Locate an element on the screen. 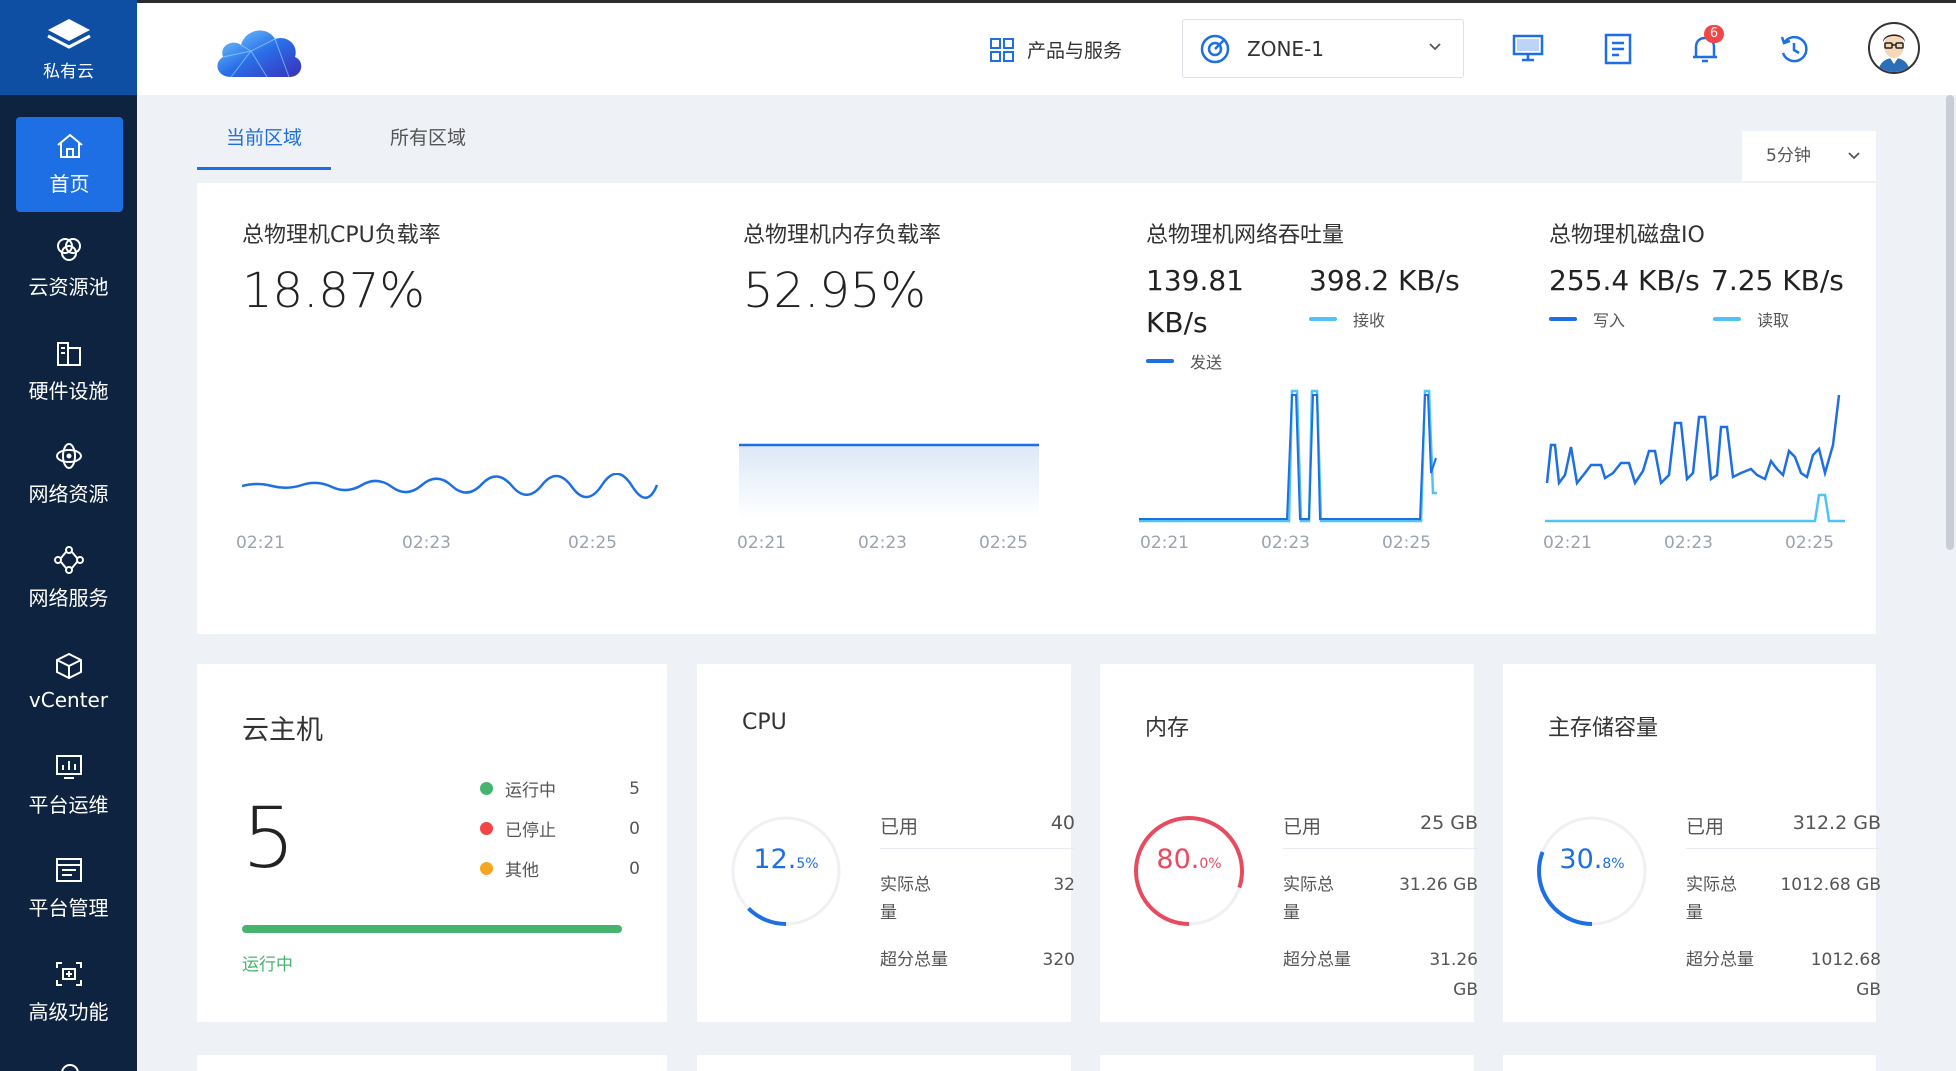 The height and width of the screenshot is (1071, 1956). target-icon is located at coordinates (1215, 48).